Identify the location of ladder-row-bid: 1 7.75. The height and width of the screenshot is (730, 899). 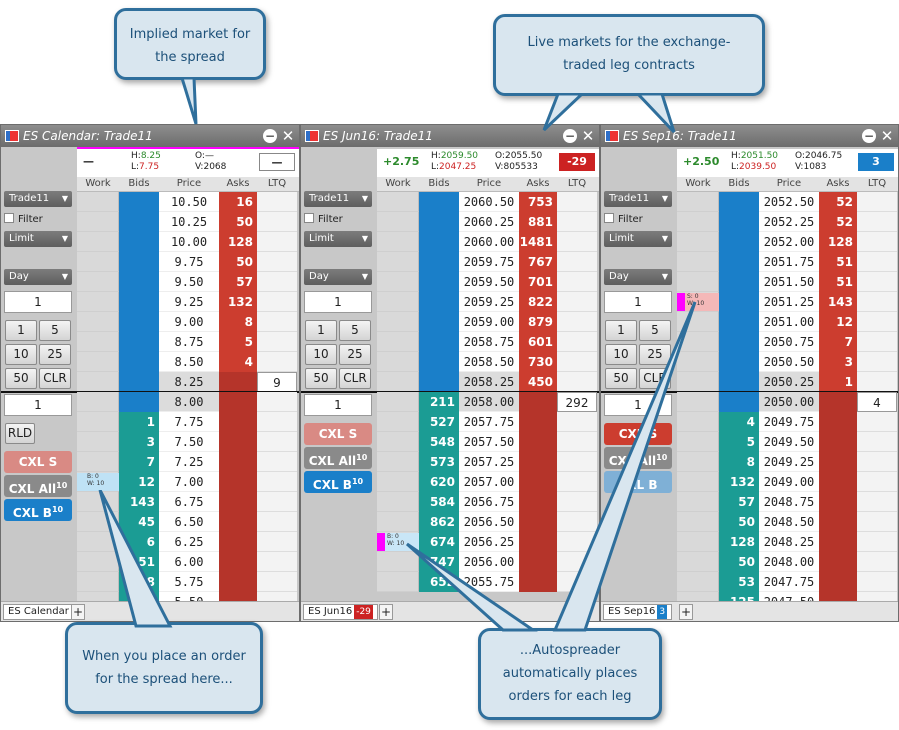
(188, 422).